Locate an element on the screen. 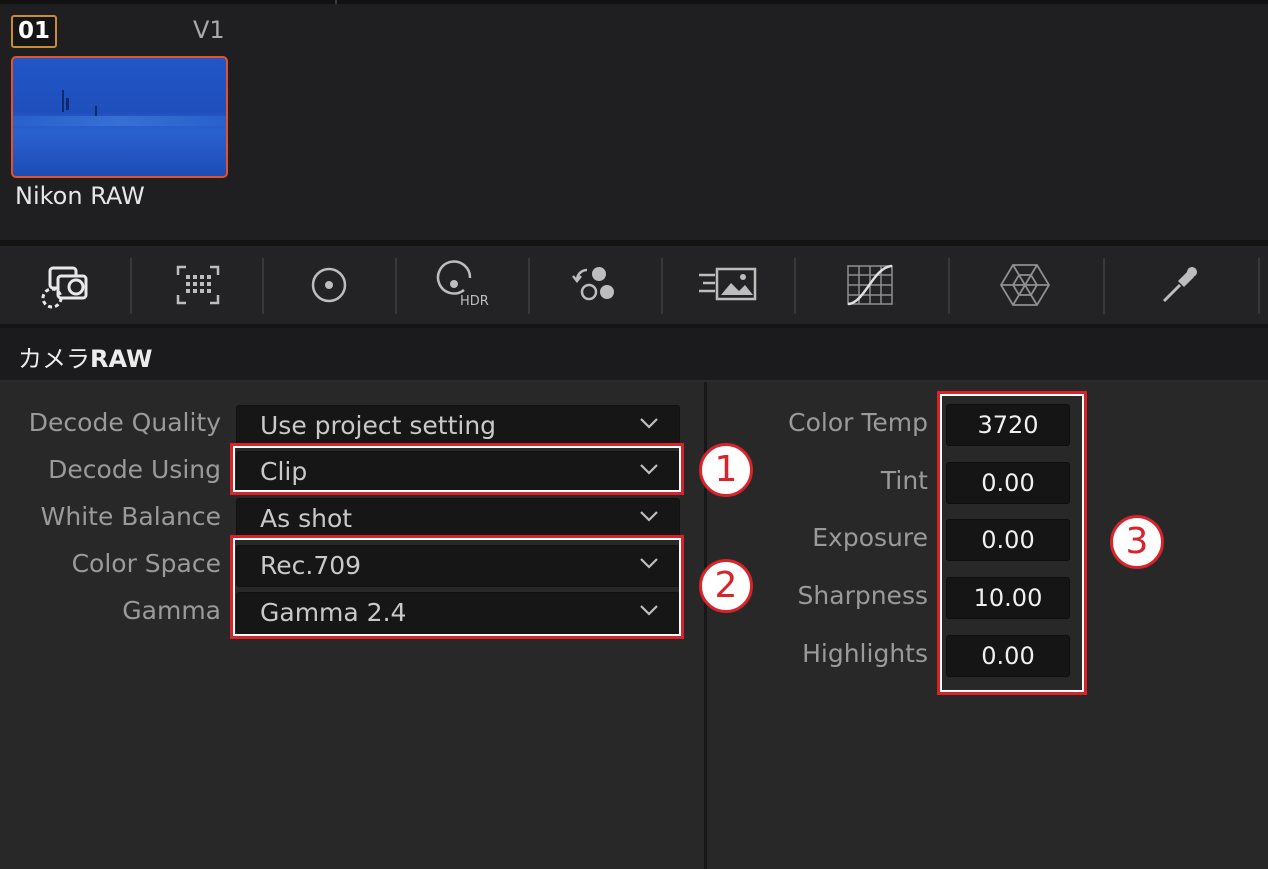  sharpness-field: 10.00 is located at coordinates (1008, 598).